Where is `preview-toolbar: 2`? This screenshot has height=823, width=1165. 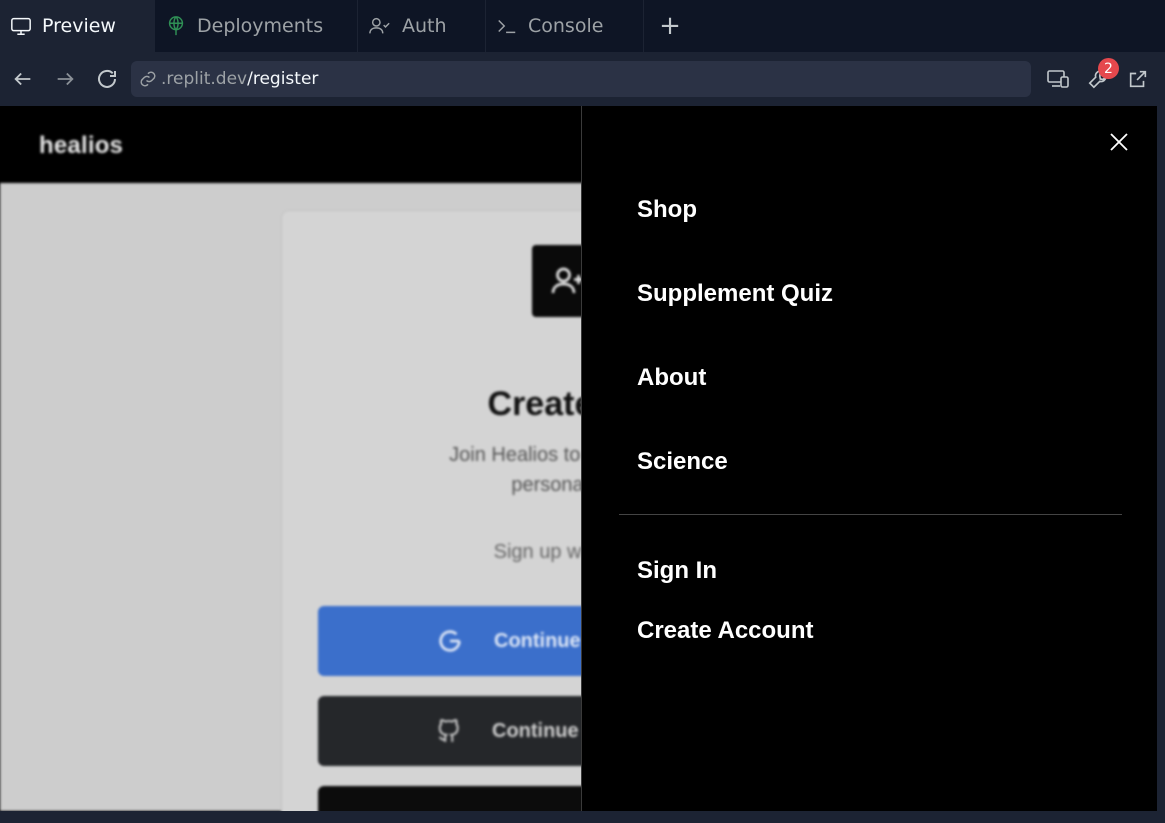
preview-toolbar: 2 is located at coordinates (1098, 75).